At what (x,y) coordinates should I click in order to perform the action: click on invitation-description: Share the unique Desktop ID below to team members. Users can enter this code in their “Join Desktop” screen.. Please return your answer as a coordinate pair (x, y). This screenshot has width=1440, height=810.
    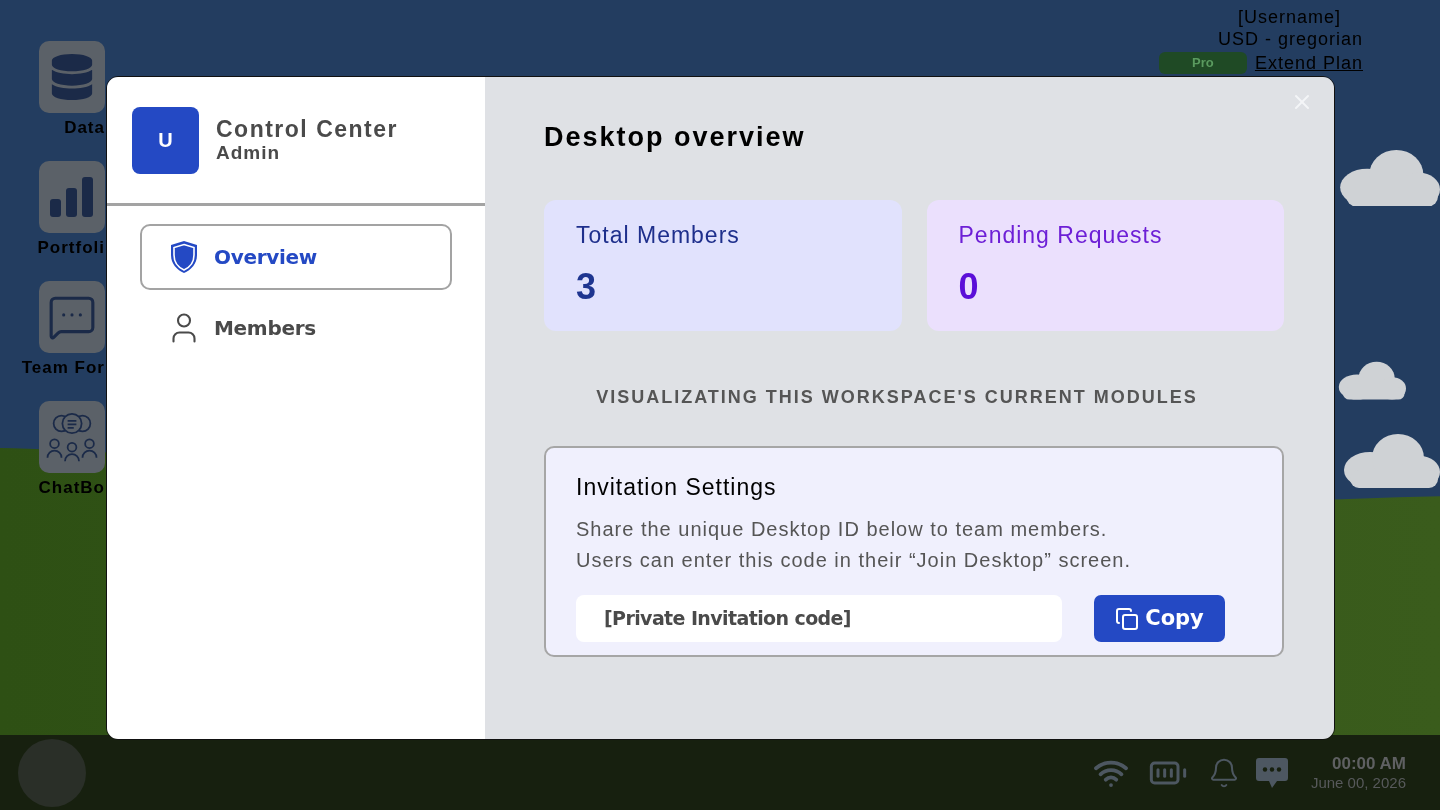
    Looking at the image, I should click on (853, 545).